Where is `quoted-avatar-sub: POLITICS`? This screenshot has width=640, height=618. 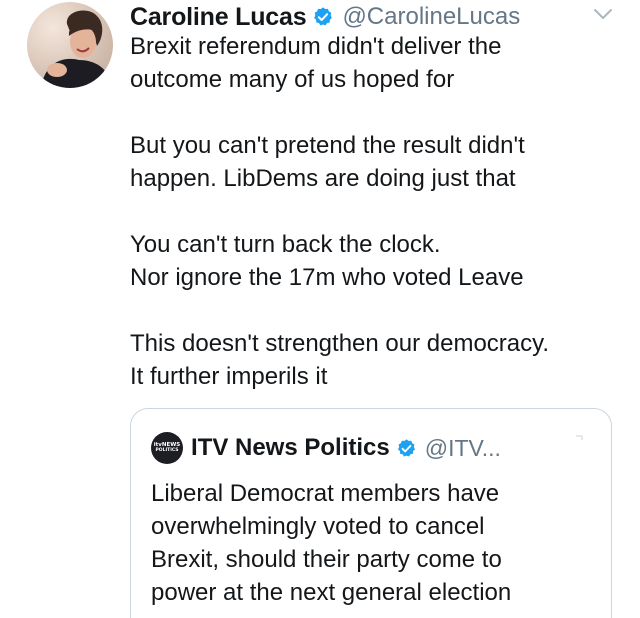 quoted-avatar-sub: POLITICS is located at coordinates (167, 450).